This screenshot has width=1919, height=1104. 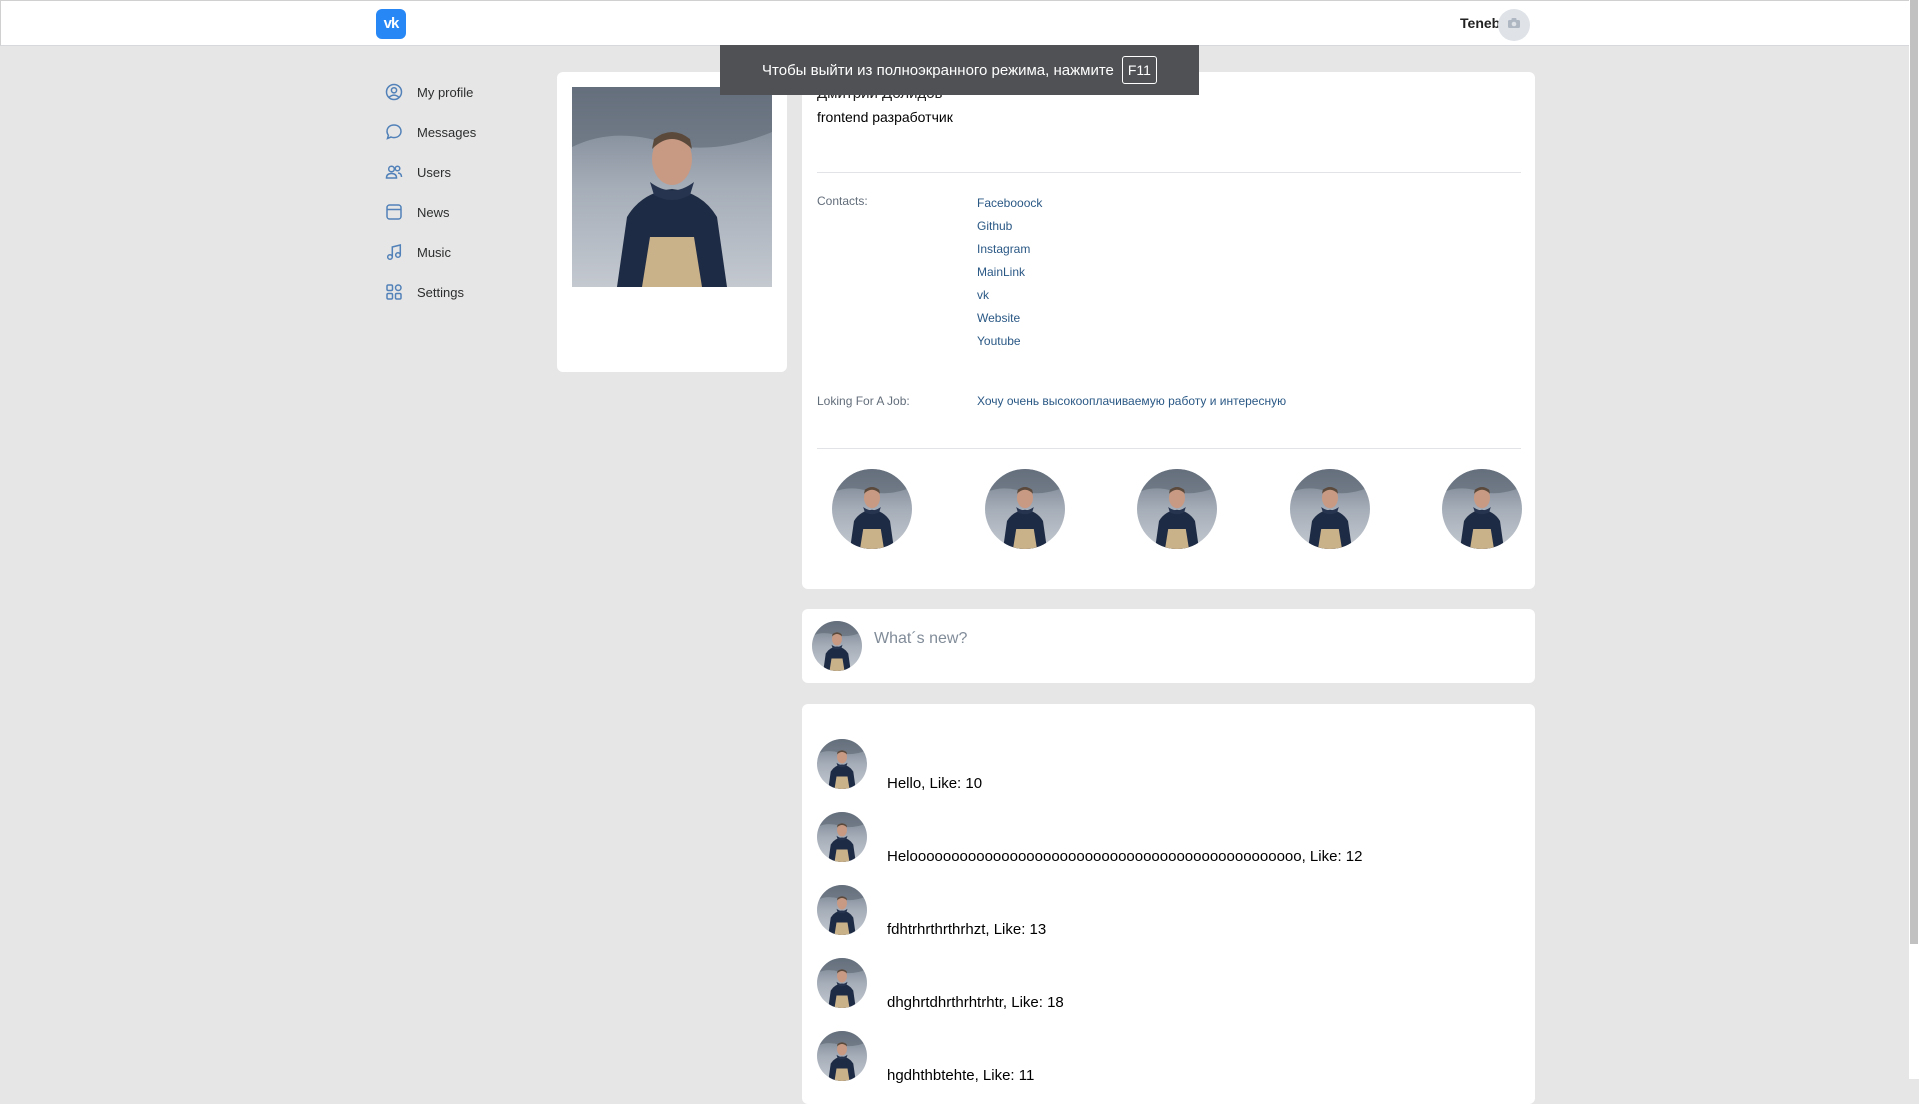 What do you see at coordinates (465, 292) in the screenshot?
I see `sidebar-item-settings: Settings` at bounding box center [465, 292].